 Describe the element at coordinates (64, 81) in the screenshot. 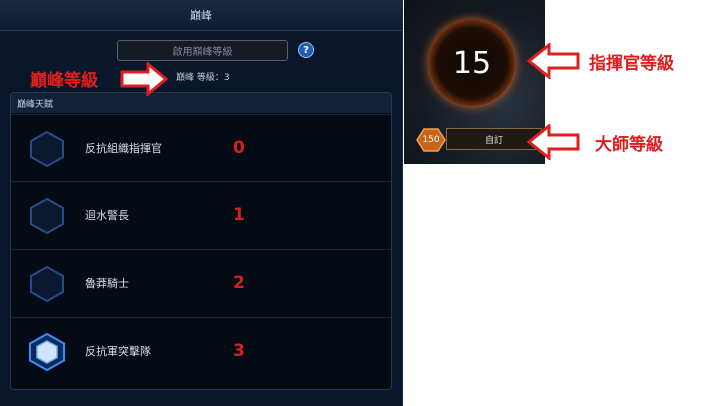

I see `paragon-level-annotation: 巔峰等級` at that location.